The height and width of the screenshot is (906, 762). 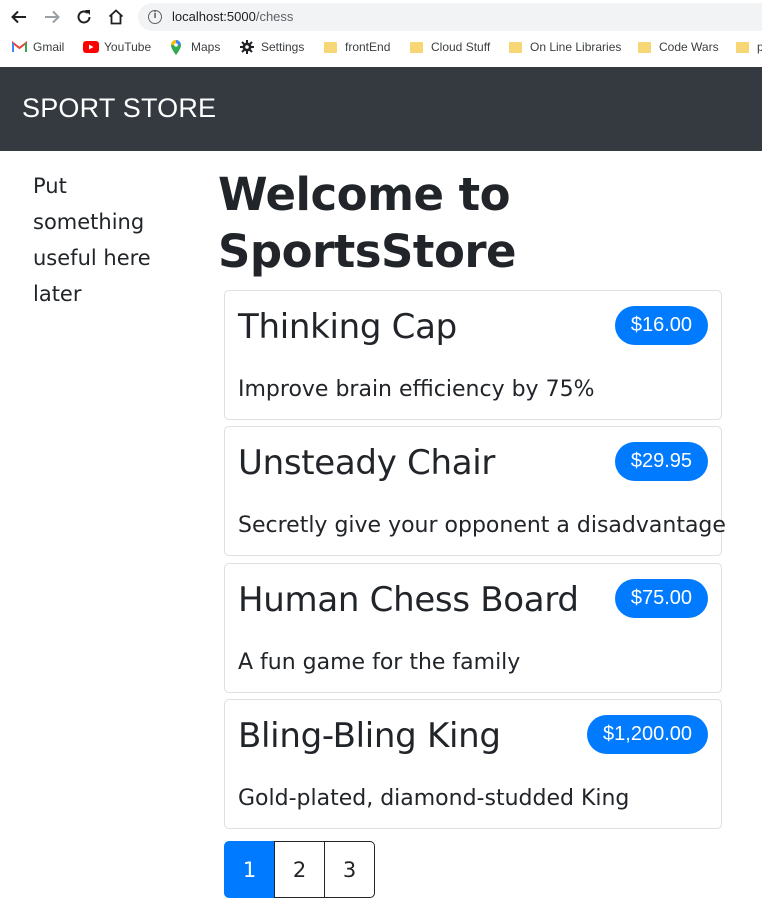 What do you see at coordinates (661, 598) in the screenshot?
I see `price-badge: $75.00` at bounding box center [661, 598].